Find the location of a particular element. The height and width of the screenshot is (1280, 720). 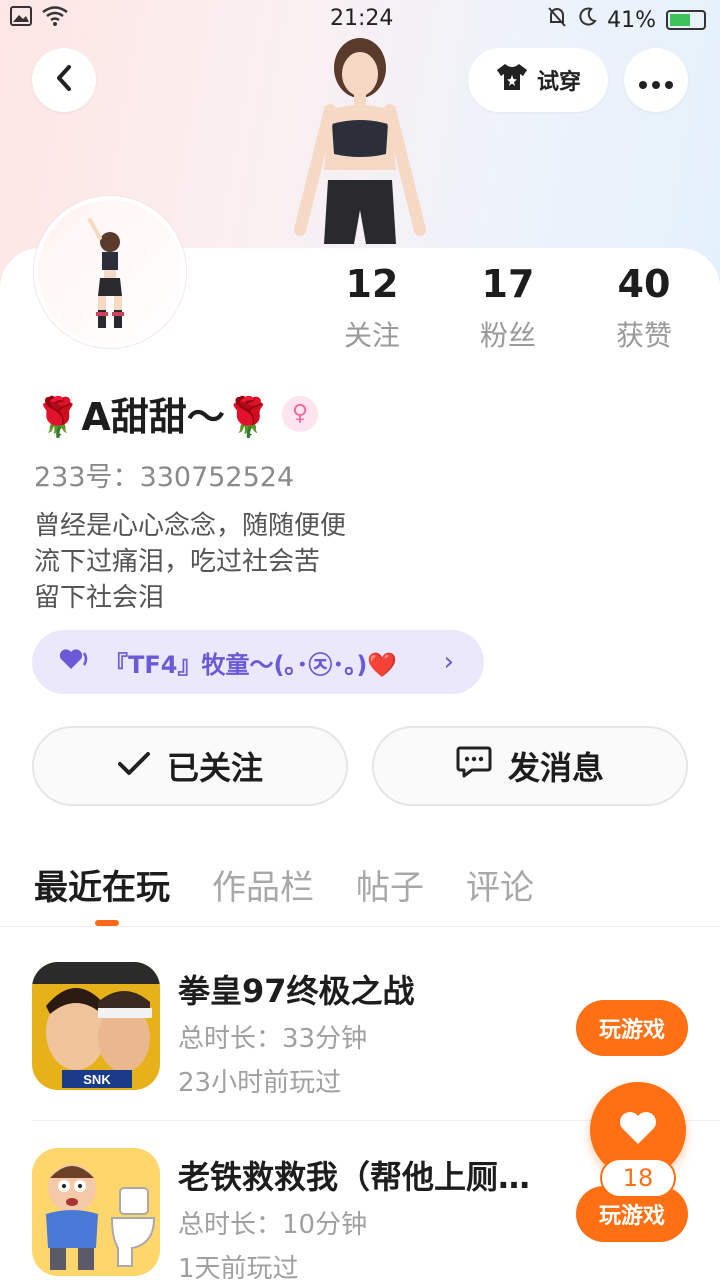

chevron-left-icon is located at coordinates (64, 80).